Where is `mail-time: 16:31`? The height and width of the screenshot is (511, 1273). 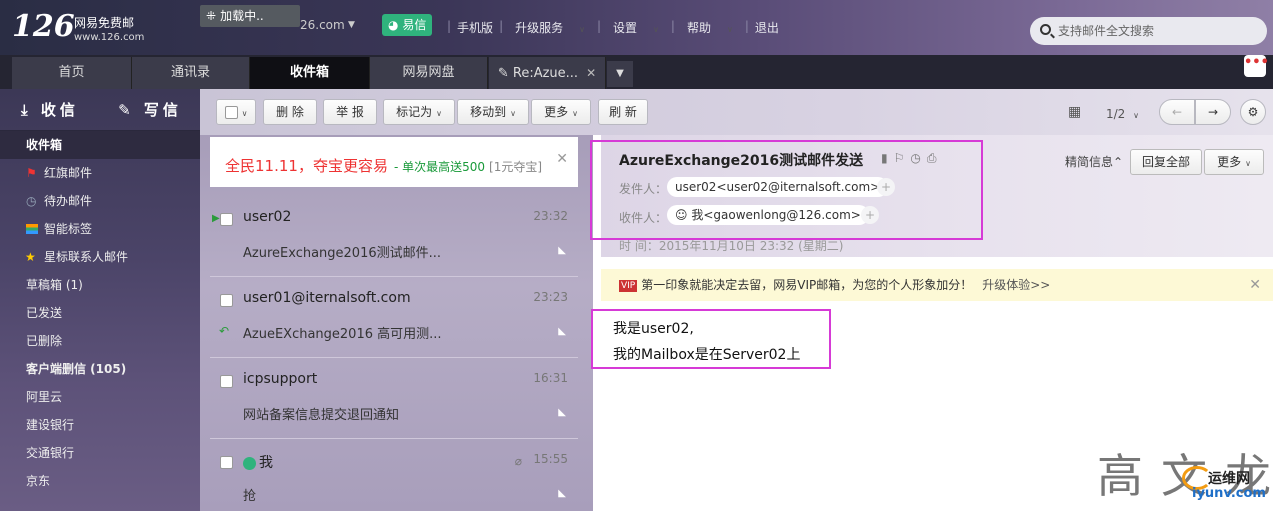 mail-time: 16:31 is located at coordinates (550, 378).